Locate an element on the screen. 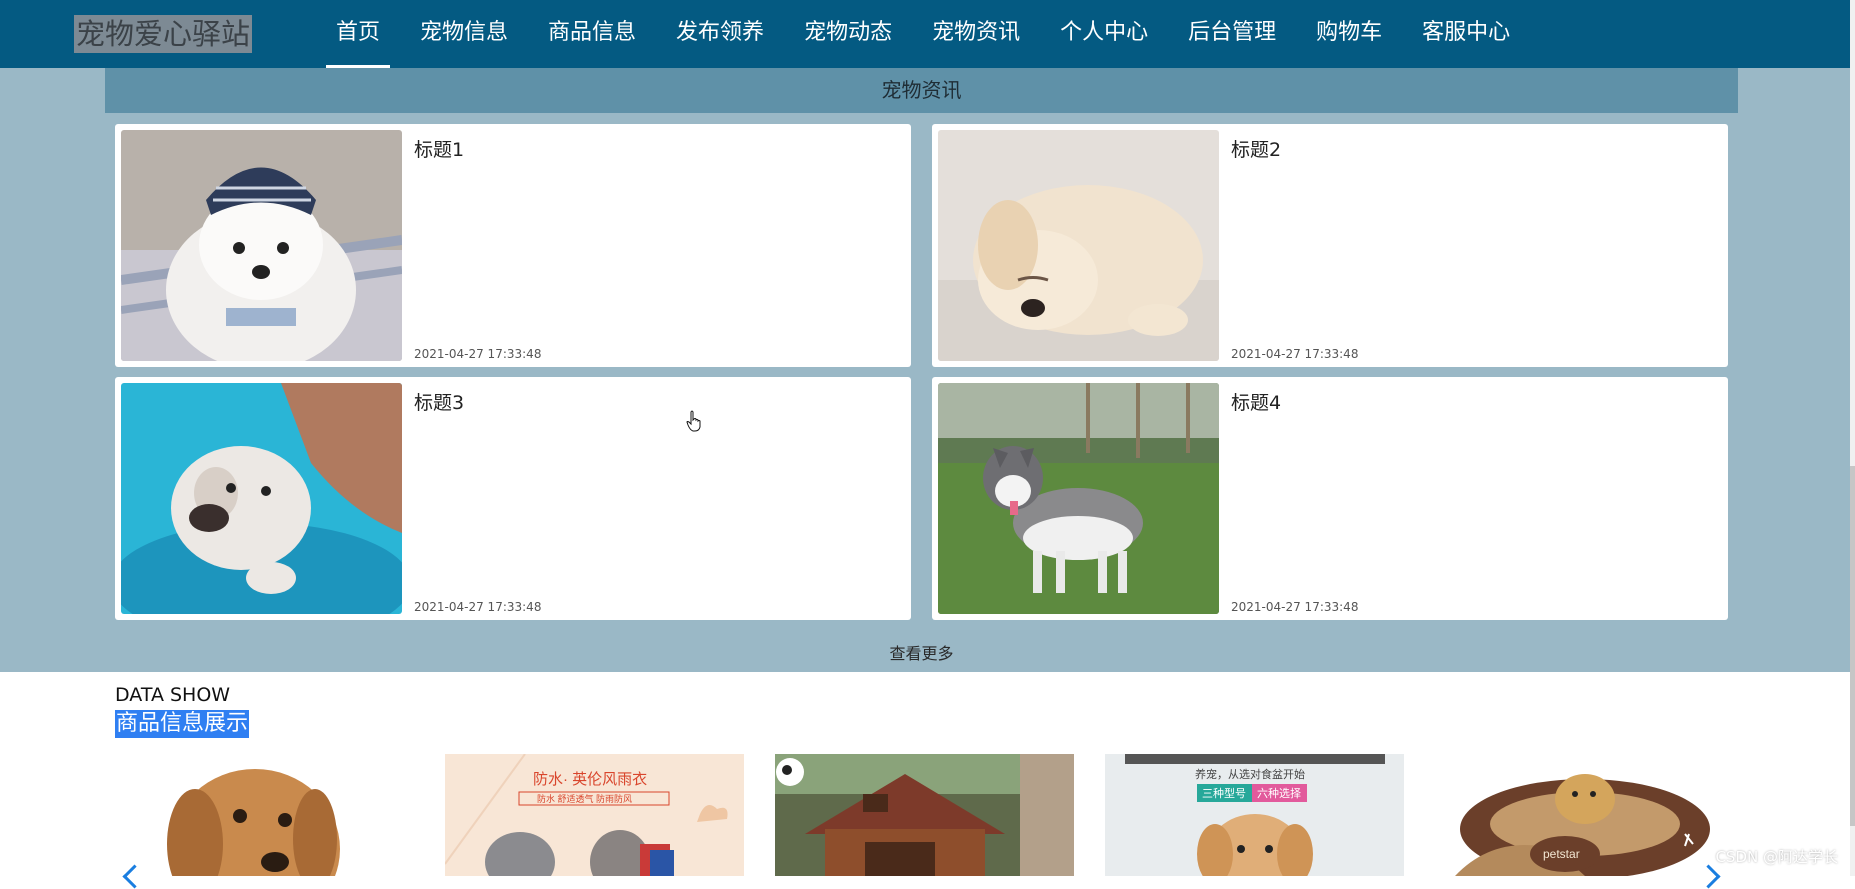 This screenshot has width=1855, height=889. site-logo: 宠物爱心驿站 is located at coordinates (163, 34).